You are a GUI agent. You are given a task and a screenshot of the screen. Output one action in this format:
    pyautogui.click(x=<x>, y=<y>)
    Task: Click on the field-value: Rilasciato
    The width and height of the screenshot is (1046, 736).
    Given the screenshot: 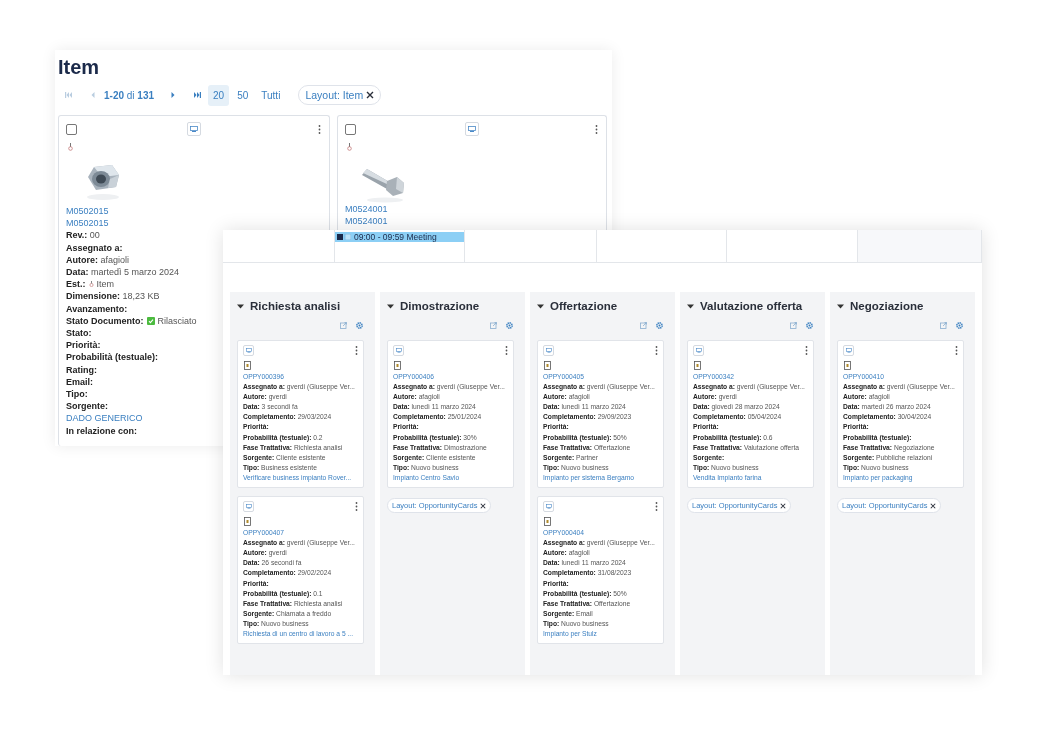 What is the action you would take?
    pyautogui.click(x=177, y=321)
    